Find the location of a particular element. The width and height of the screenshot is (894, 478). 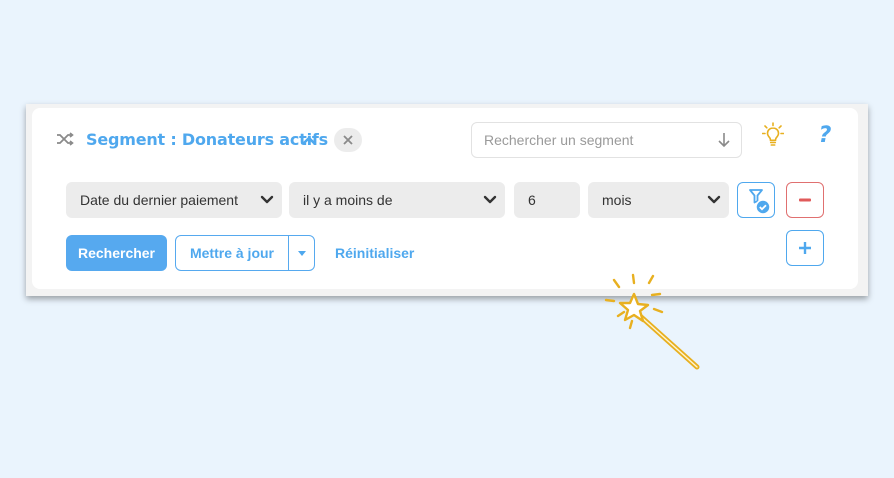

update-dropdown-toggle is located at coordinates (301, 253).